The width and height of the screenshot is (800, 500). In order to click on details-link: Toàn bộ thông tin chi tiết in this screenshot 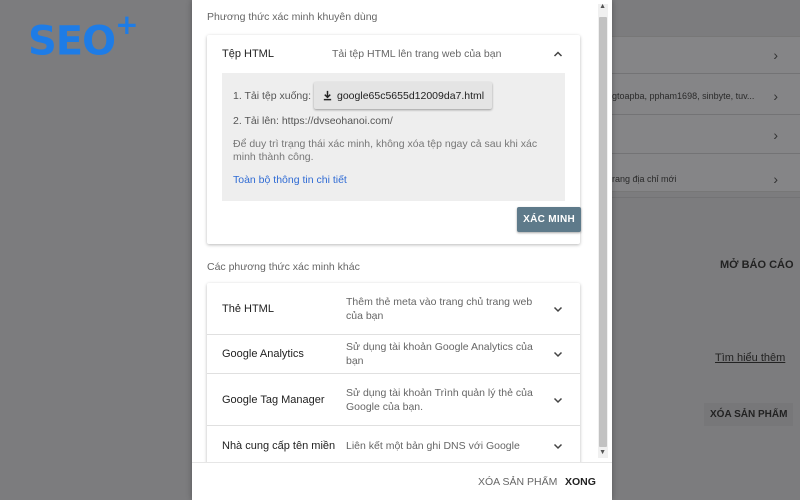, I will do `click(290, 180)`.